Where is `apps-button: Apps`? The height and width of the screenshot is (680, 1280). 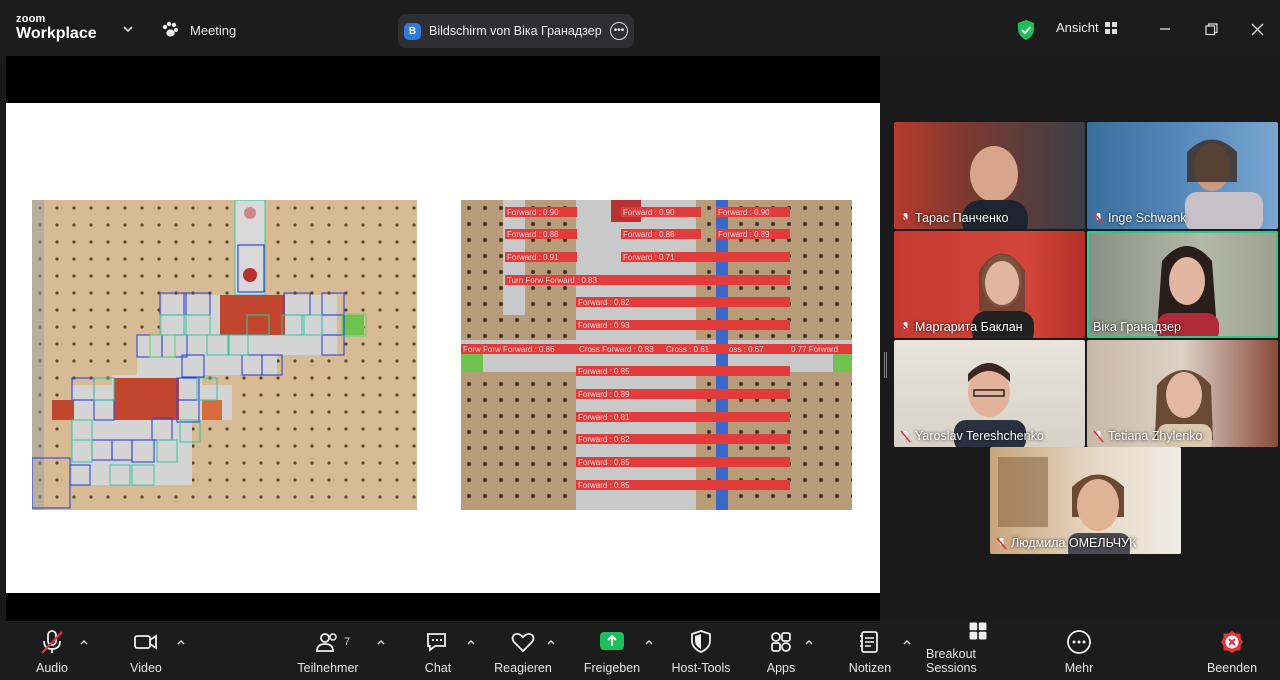 apps-button: Apps is located at coordinates (781, 650).